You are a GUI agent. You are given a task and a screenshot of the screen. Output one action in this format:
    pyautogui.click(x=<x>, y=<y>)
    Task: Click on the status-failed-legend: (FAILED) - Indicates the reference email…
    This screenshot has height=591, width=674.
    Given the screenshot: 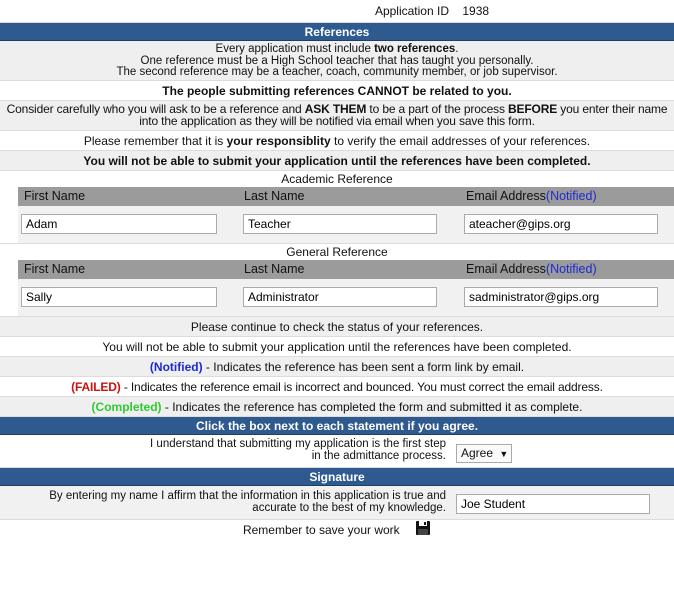 What is the action you would take?
    pyautogui.click(x=337, y=387)
    